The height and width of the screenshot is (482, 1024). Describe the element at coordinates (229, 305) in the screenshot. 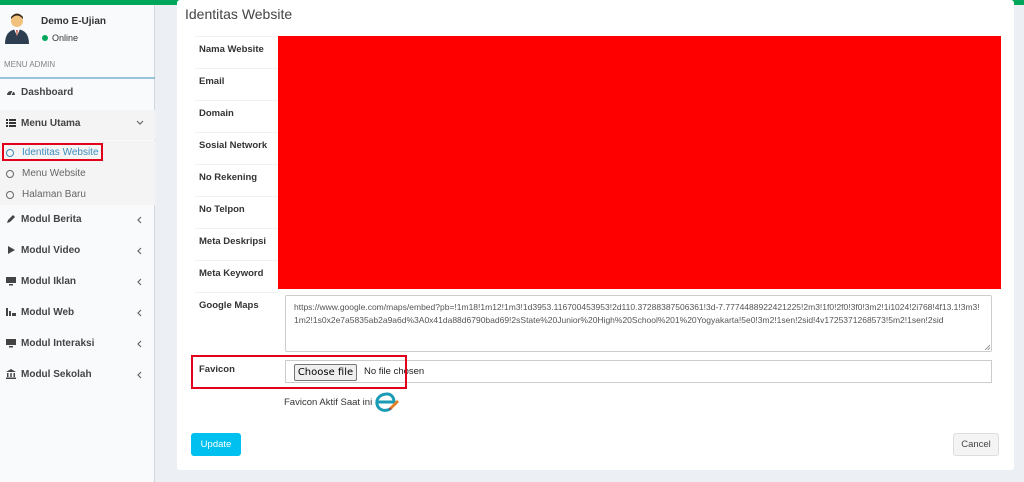

I see `label-text: Google Maps` at that location.